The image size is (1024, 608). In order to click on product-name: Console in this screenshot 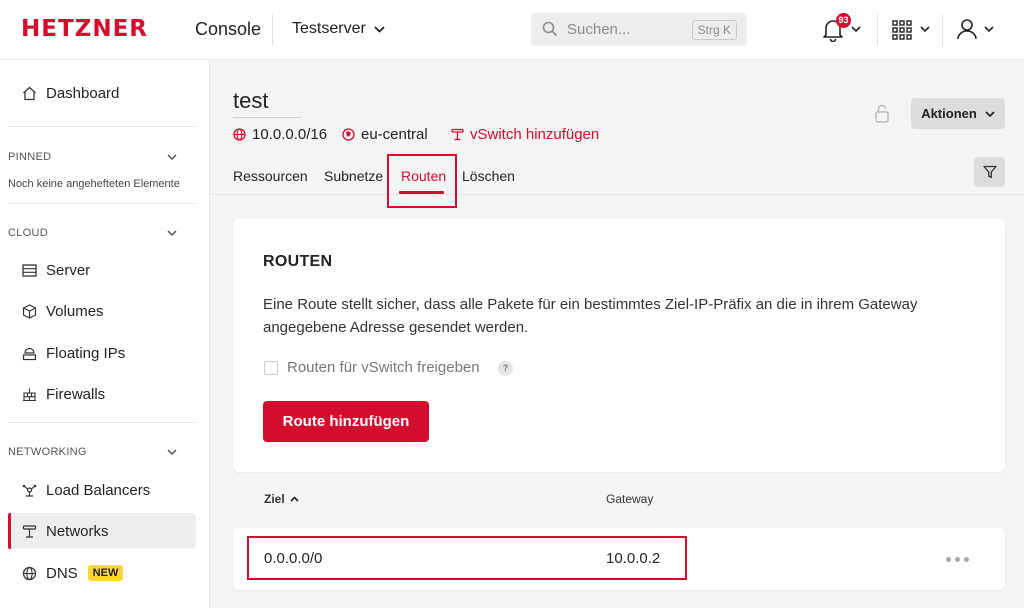, I will do `click(228, 29)`.